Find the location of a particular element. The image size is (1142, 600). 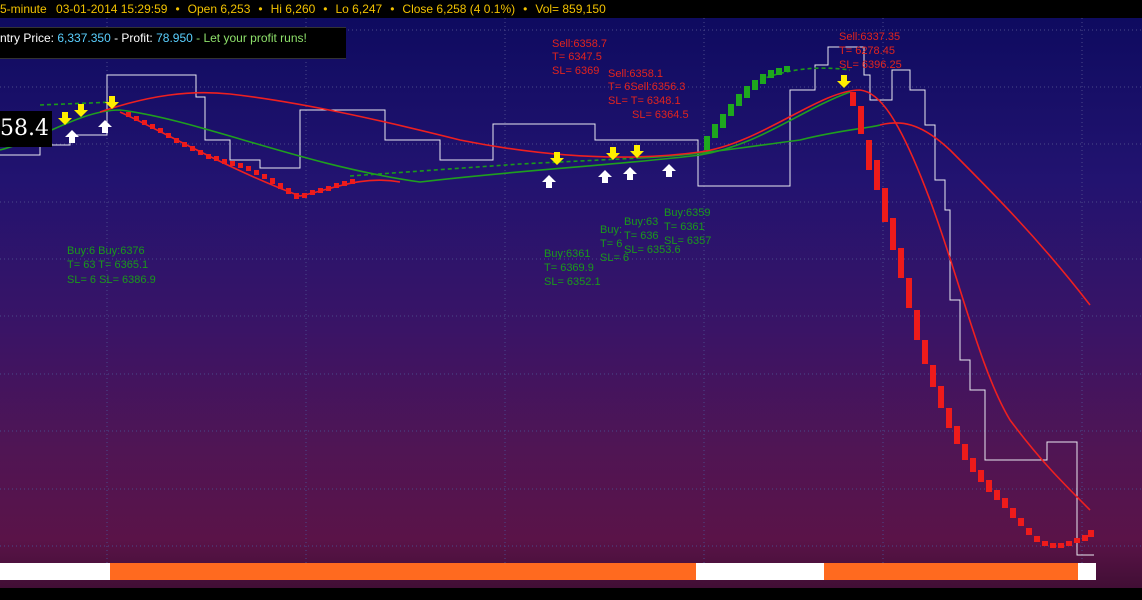

svg-text: SL= 6357 is located at coordinates (687, 241).